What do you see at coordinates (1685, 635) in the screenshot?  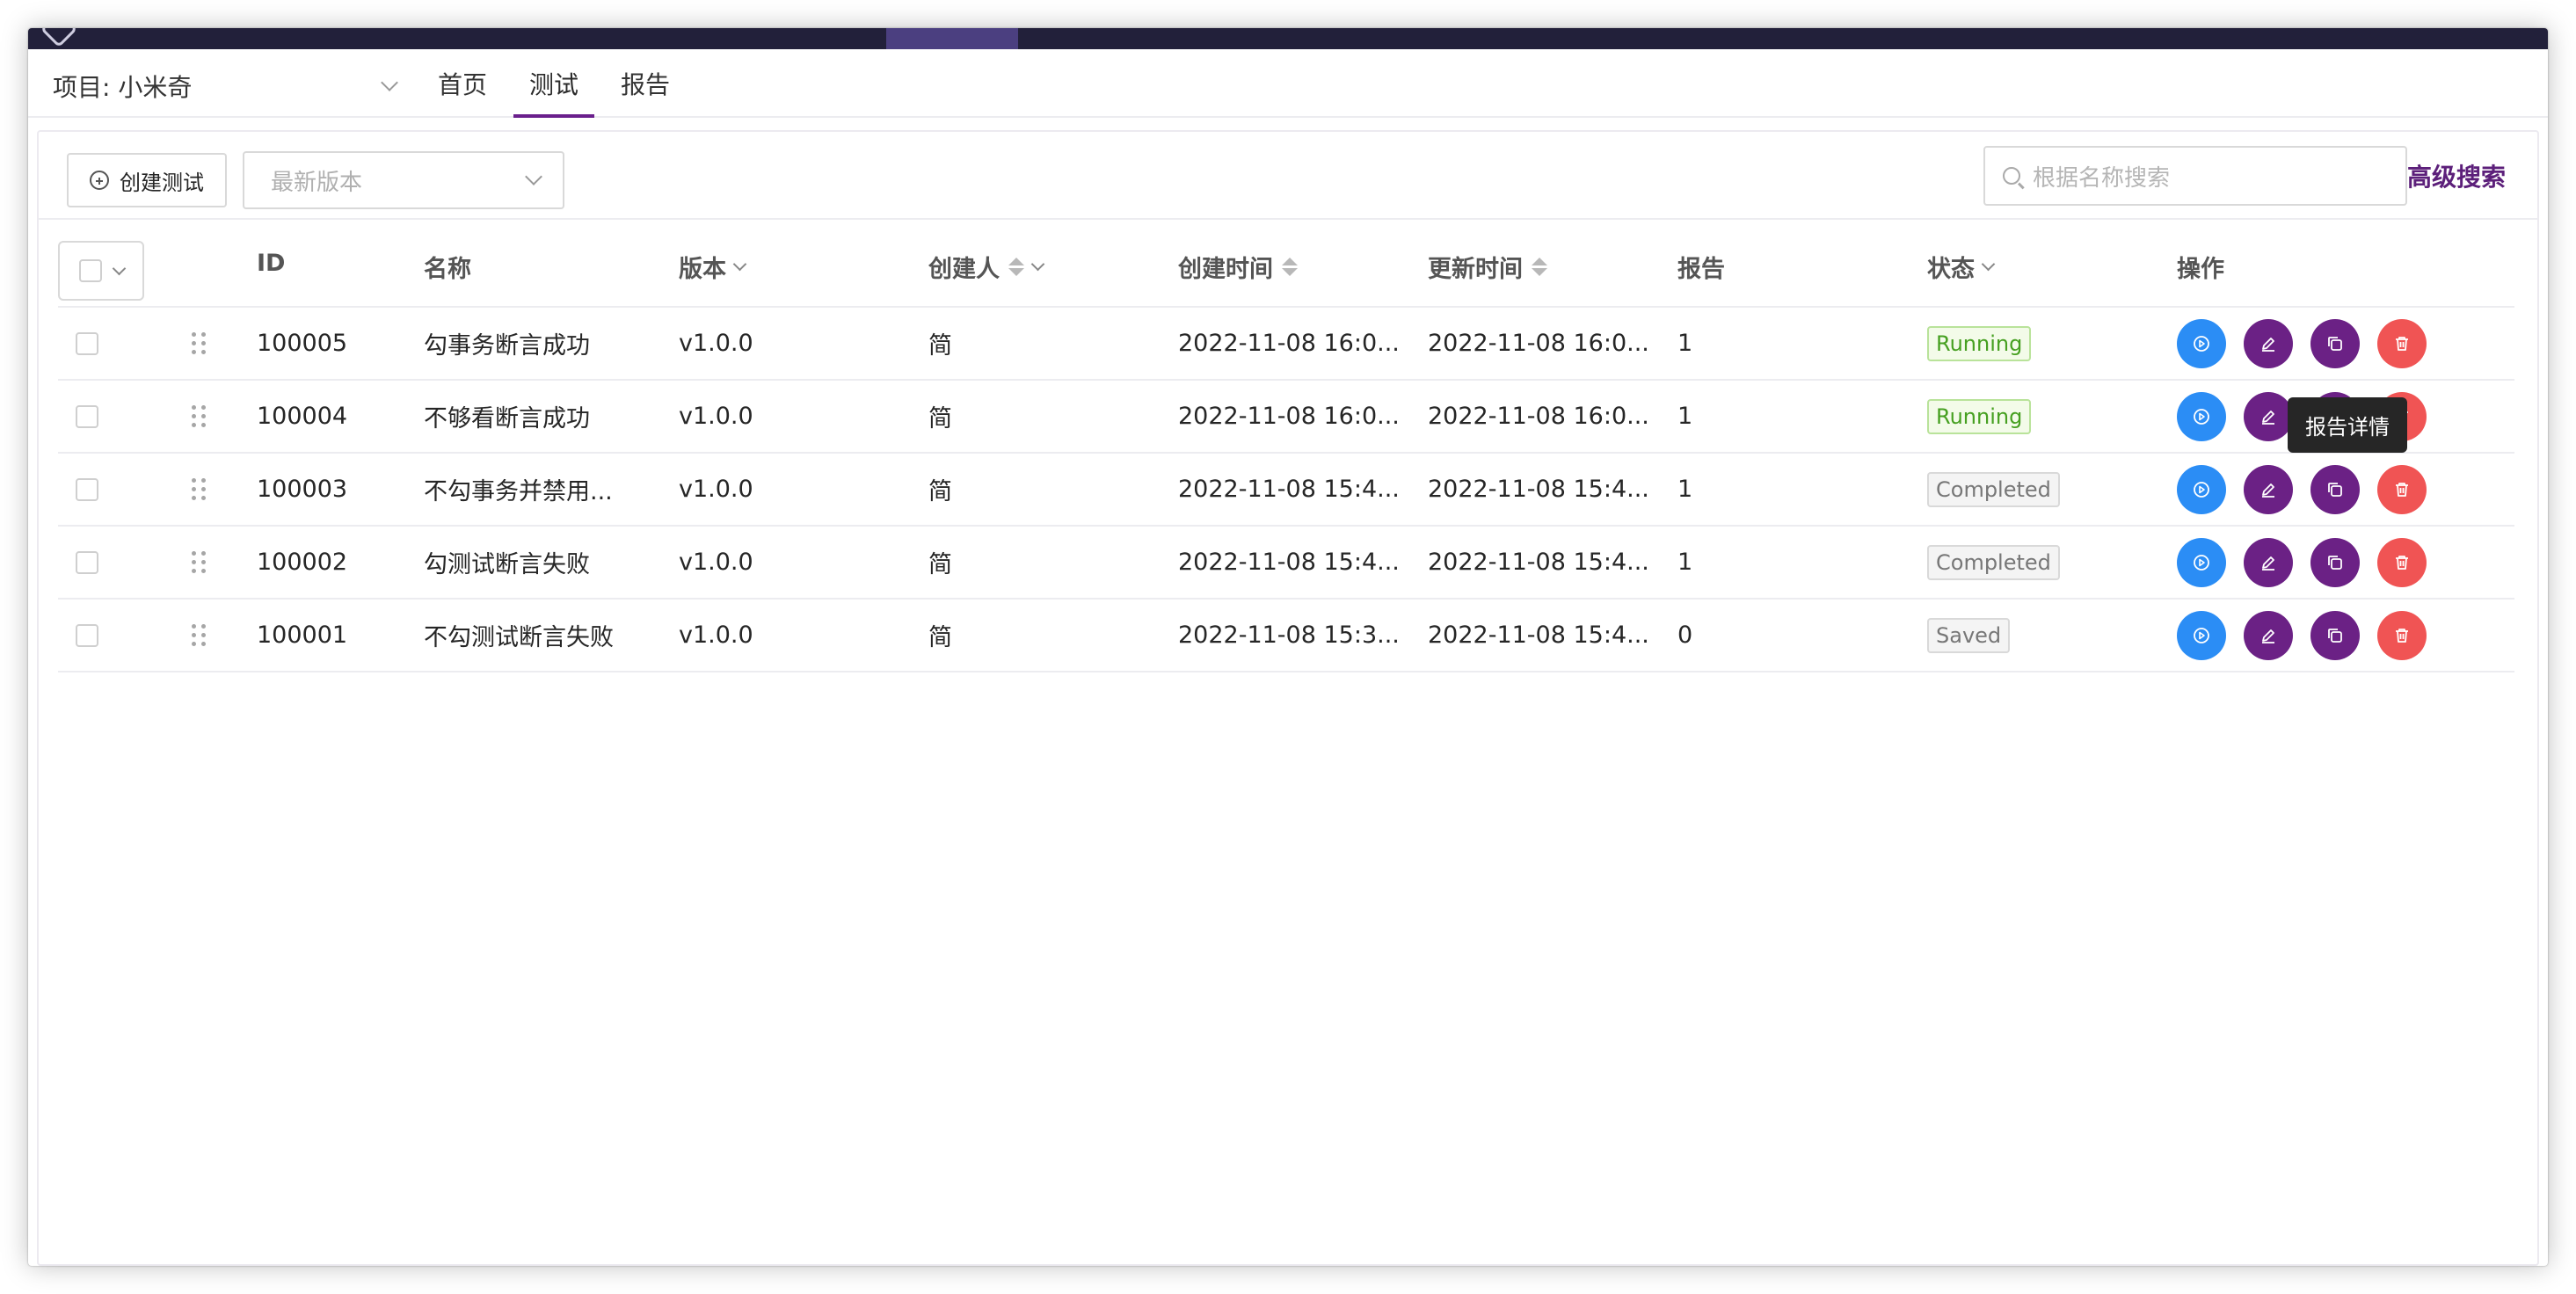 I see `row-reports: 0` at bounding box center [1685, 635].